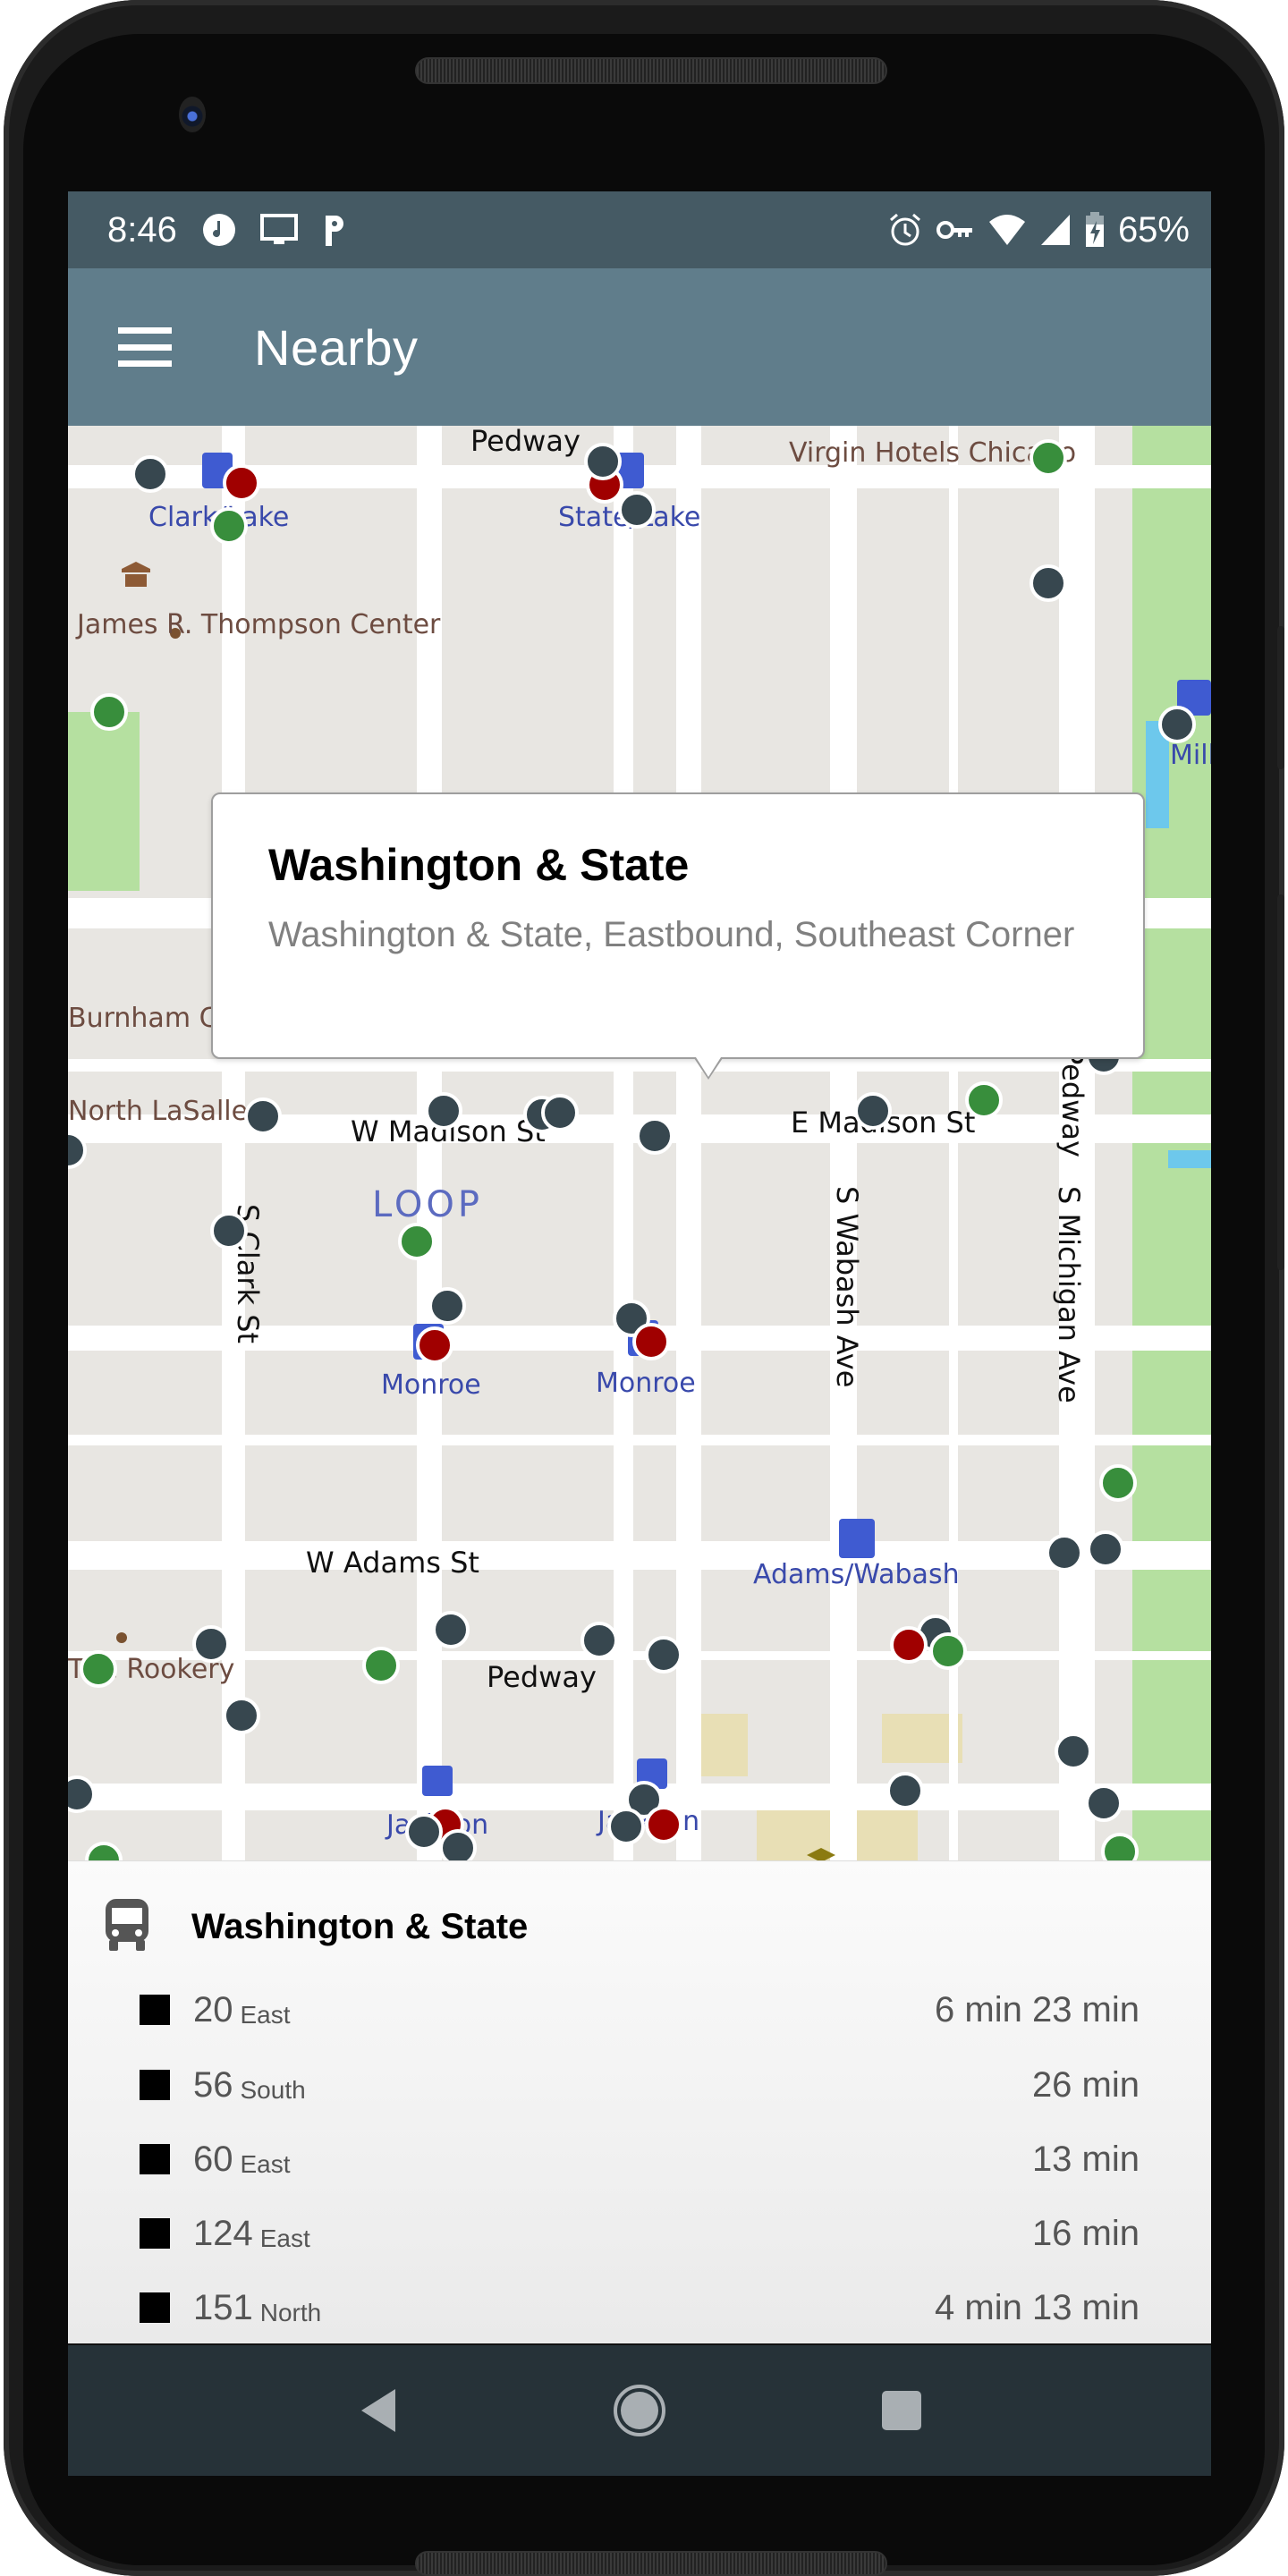  What do you see at coordinates (336, 347) in the screenshot?
I see `page-title: Nearby` at bounding box center [336, 347].